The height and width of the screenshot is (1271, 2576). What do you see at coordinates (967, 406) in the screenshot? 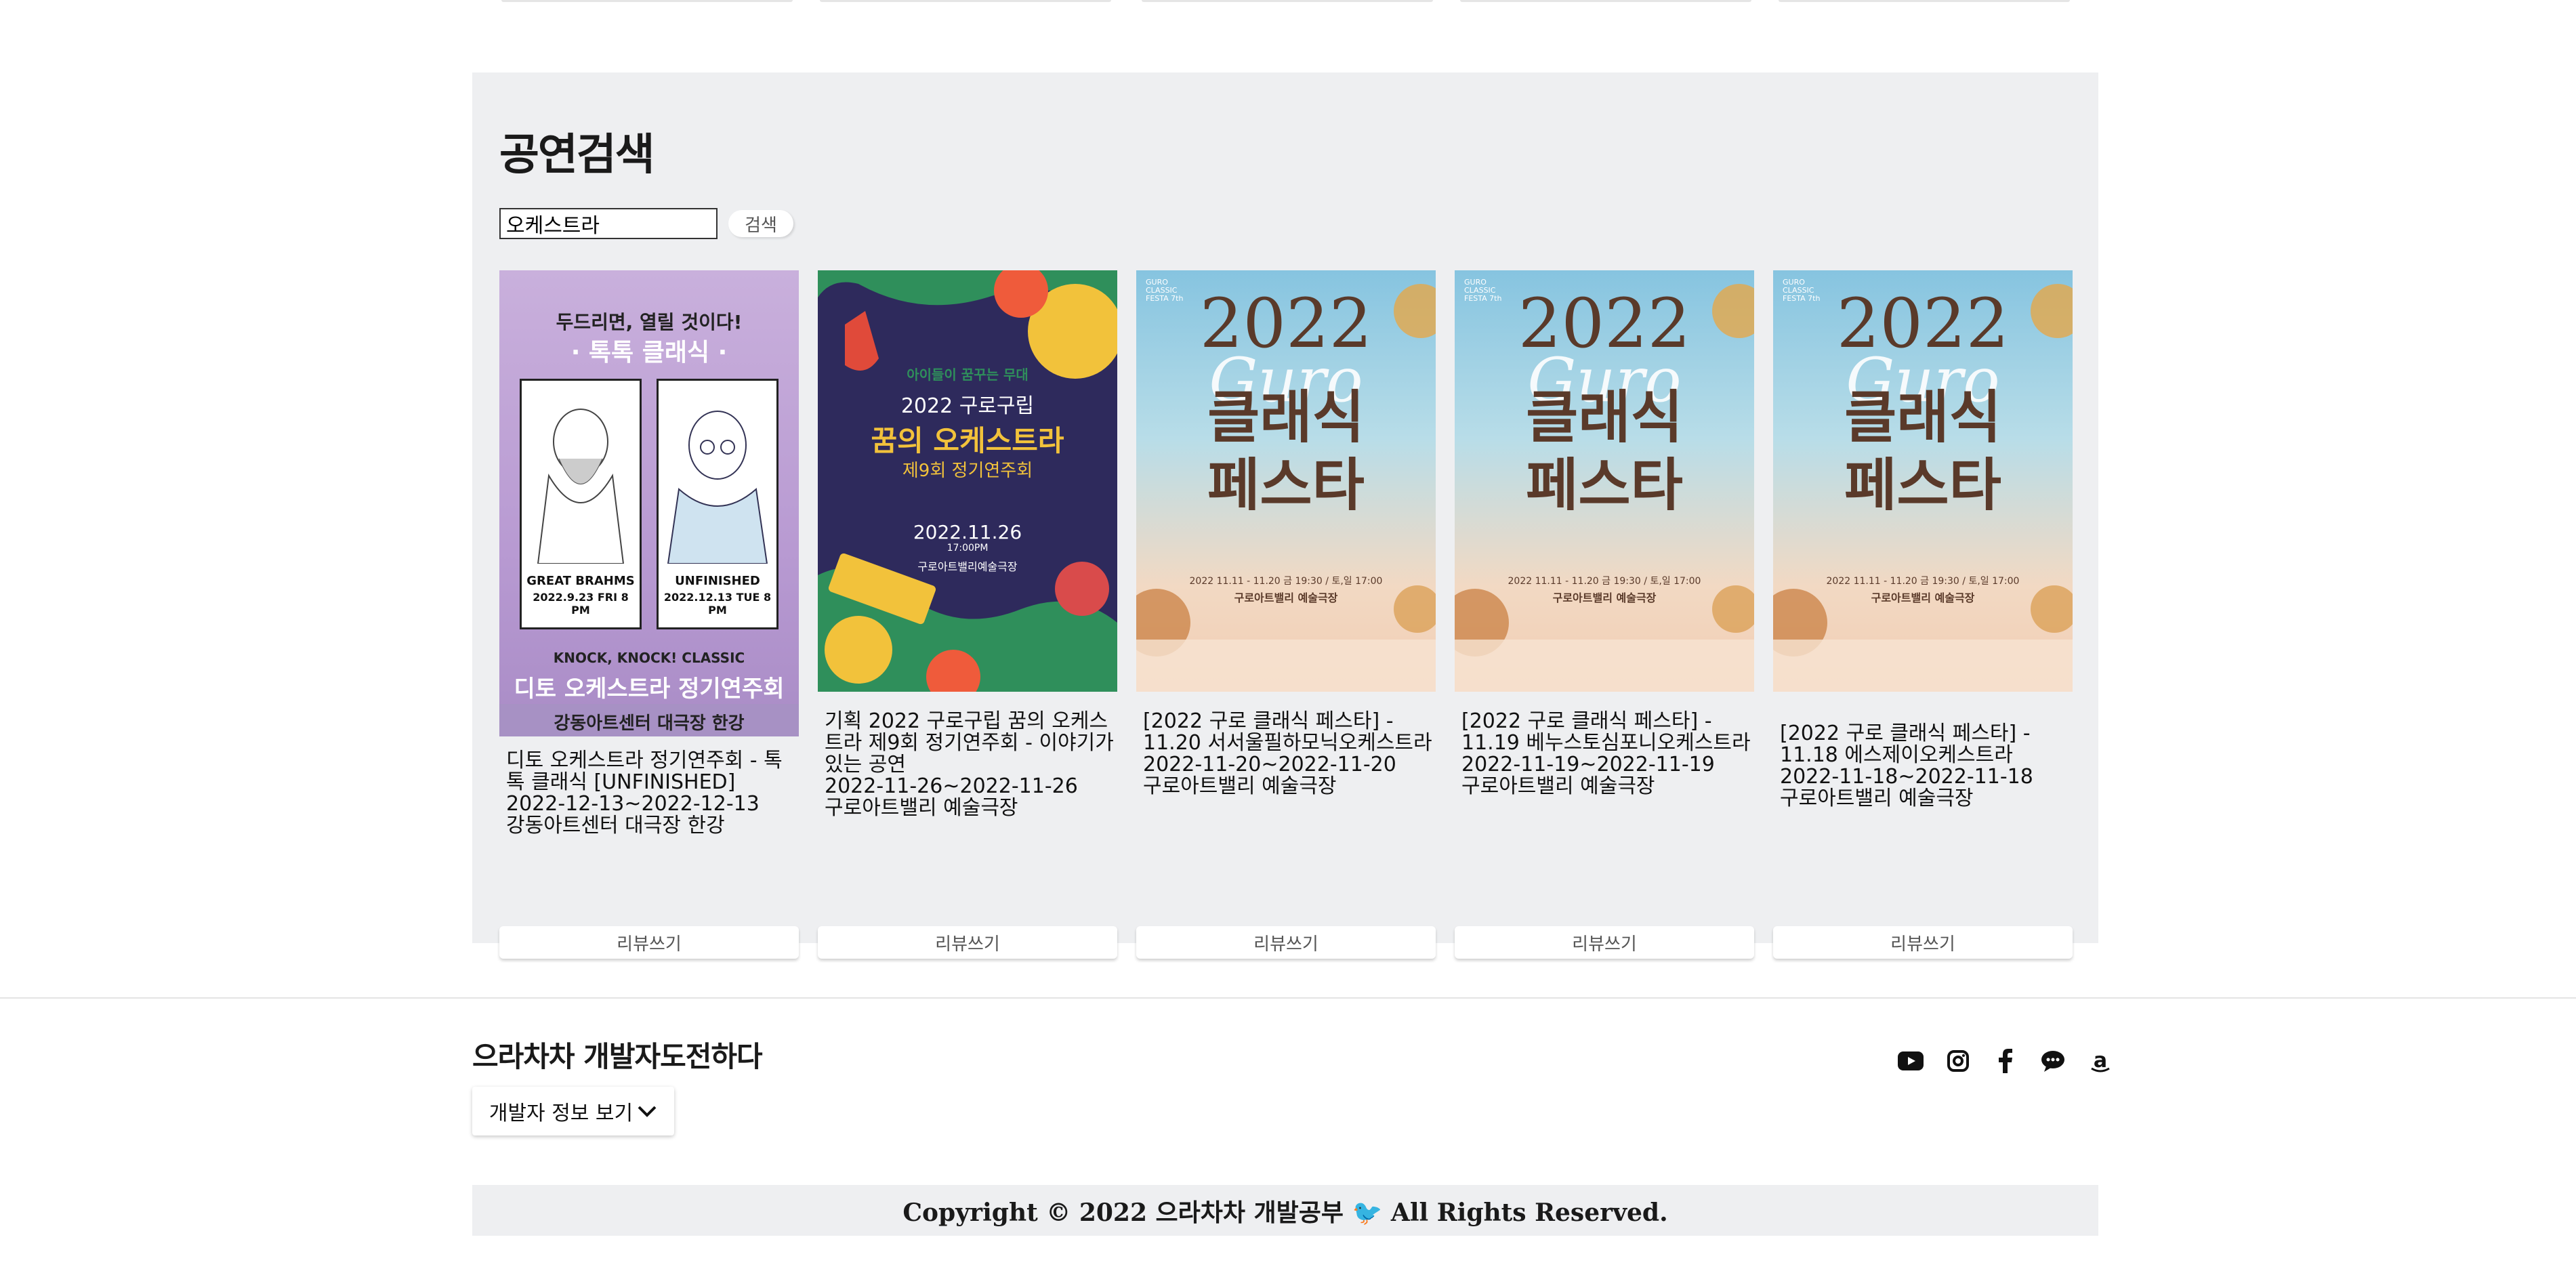
I see `poster-text: 2022 구로구립` at bounding box center [967, 406].